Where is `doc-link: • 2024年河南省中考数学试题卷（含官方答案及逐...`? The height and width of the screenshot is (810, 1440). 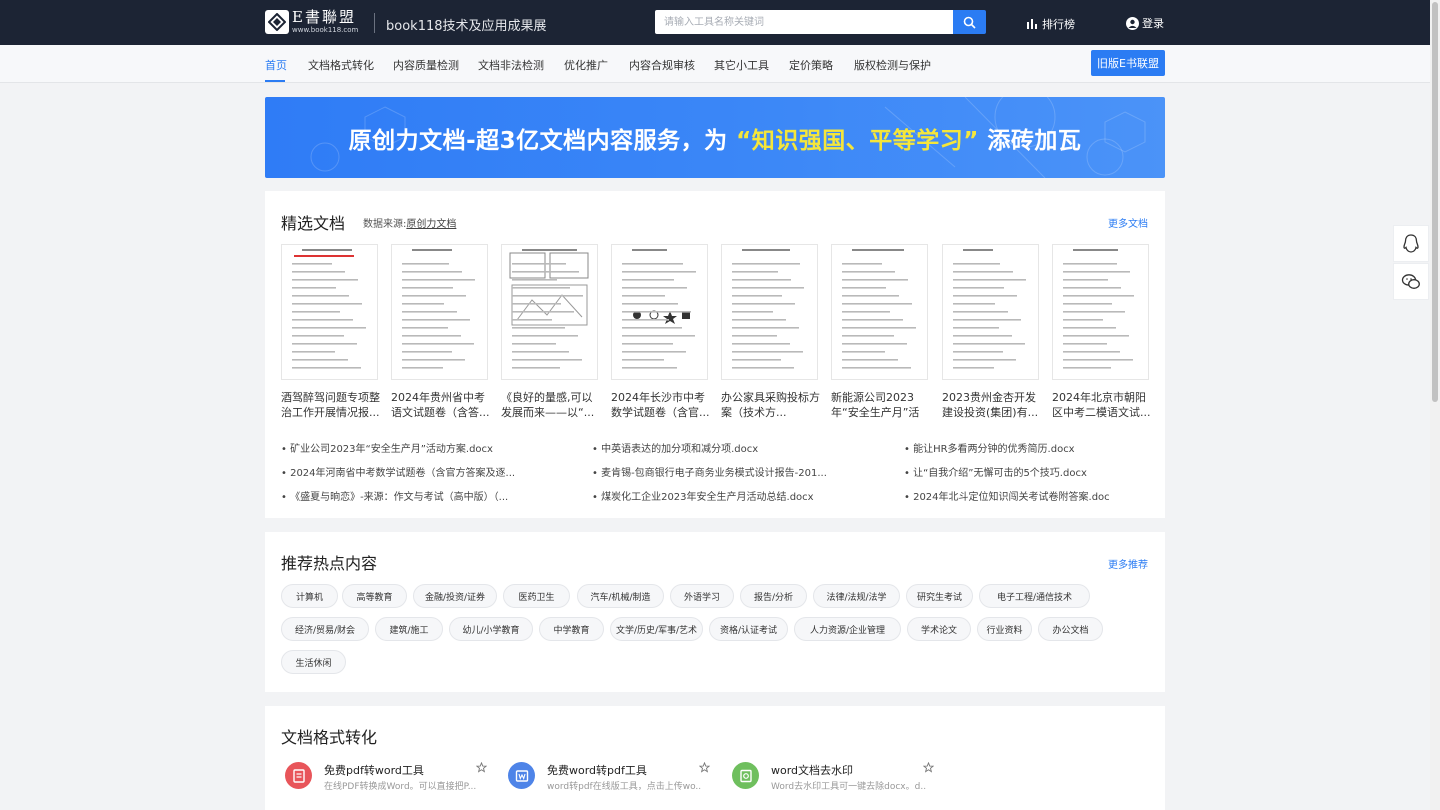
doc-link: • 2024年河南省中考数学试题卷（含官方答案及逐... is located at coordinates (426, 471).